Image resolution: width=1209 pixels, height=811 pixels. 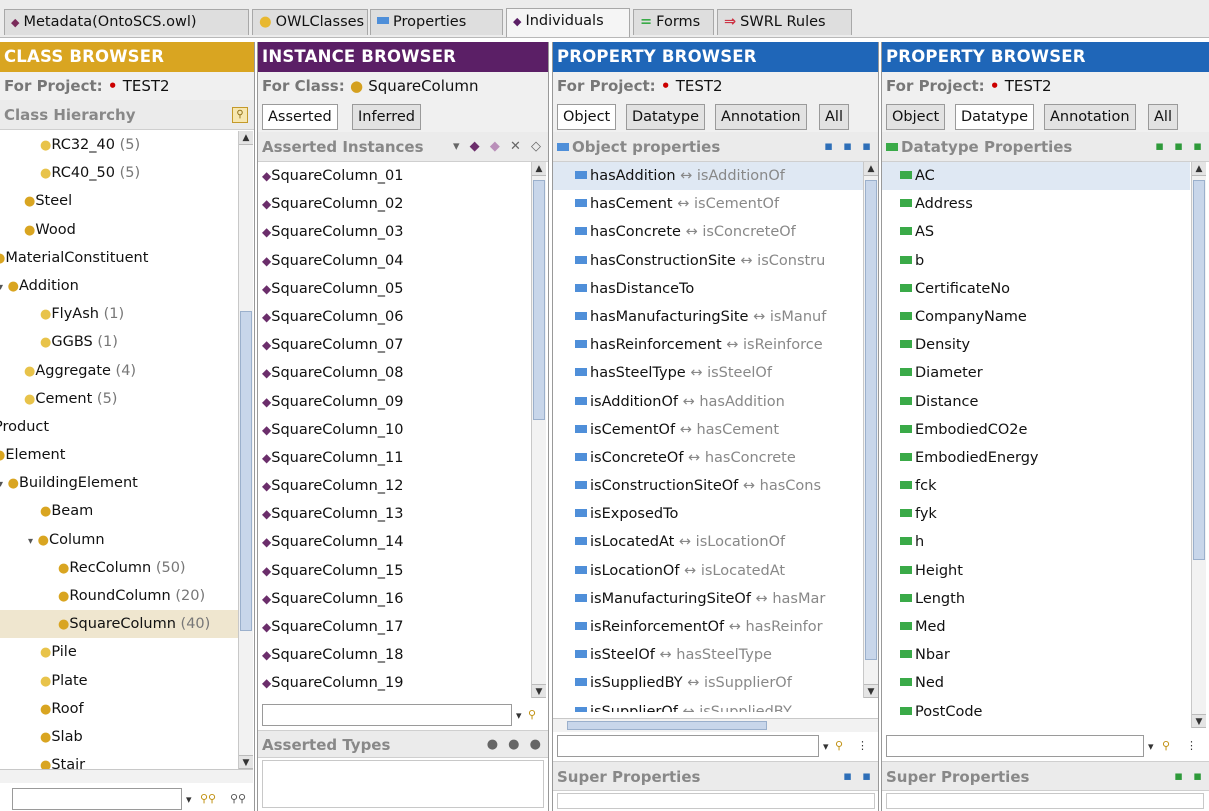 I want to click on tree-item-slab: ●Slab, so click(x=119, y=737).